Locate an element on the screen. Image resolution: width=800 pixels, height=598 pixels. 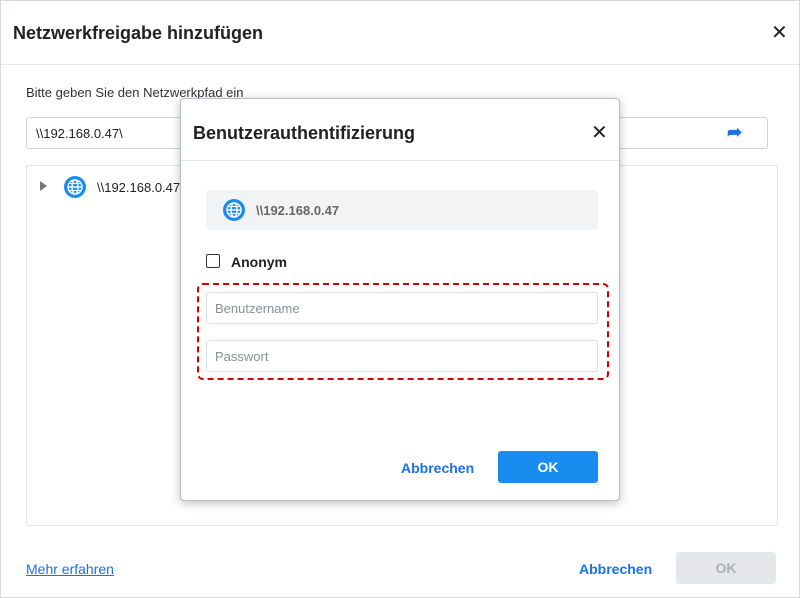
expand-caret-icon is located at coordinates (43, 186).